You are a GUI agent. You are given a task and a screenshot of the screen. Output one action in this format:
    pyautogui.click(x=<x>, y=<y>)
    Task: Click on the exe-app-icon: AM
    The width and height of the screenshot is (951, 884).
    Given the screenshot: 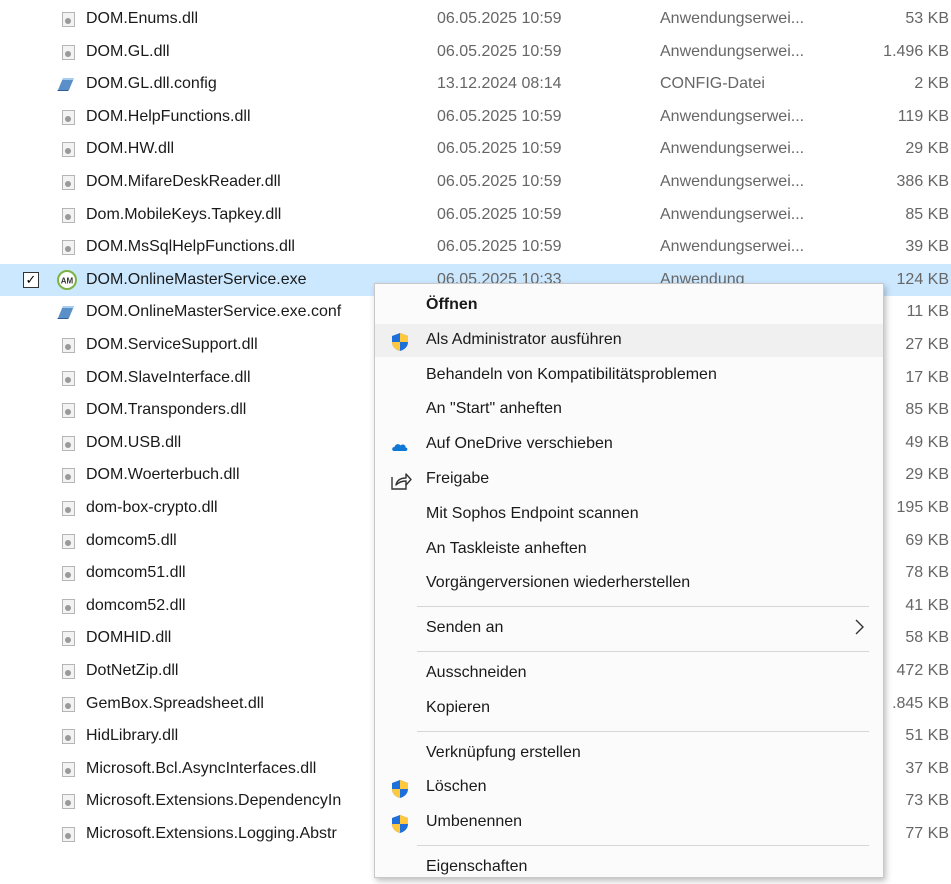 What is the action you would take?
    pyautogui.click(x=67, y=279)
    